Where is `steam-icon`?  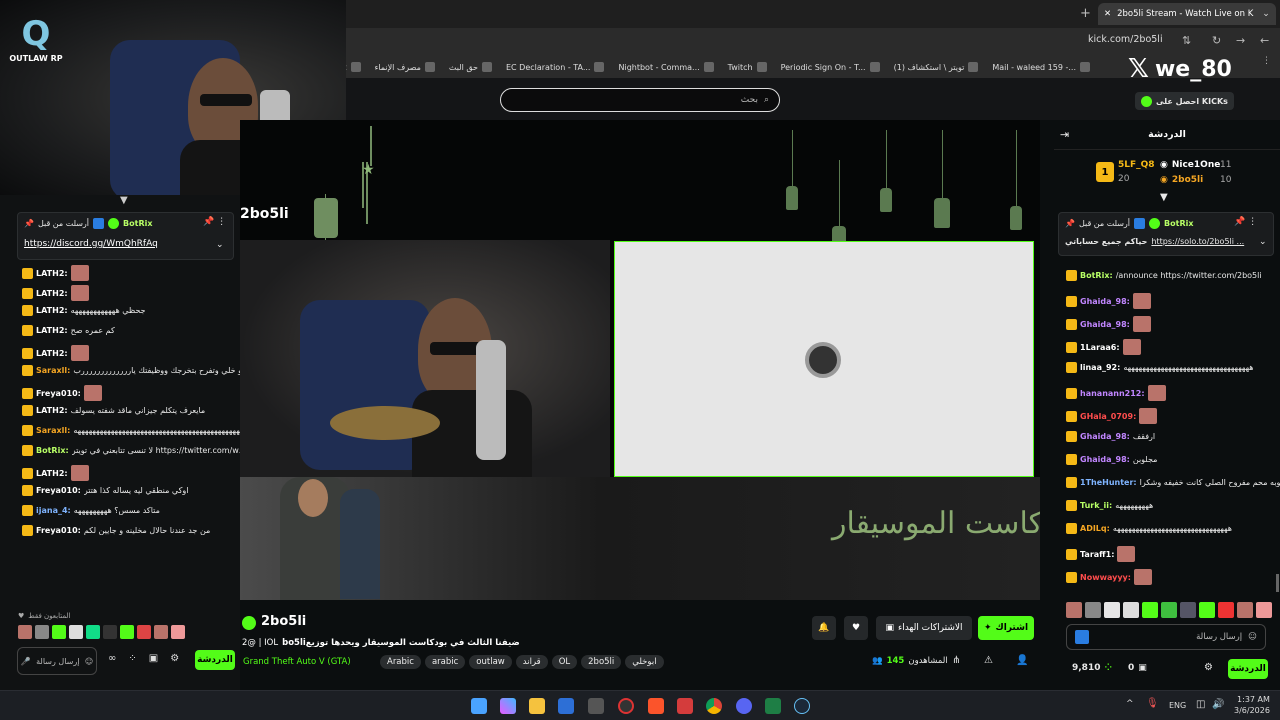 steam-icon is located at coordinates (802, 706).